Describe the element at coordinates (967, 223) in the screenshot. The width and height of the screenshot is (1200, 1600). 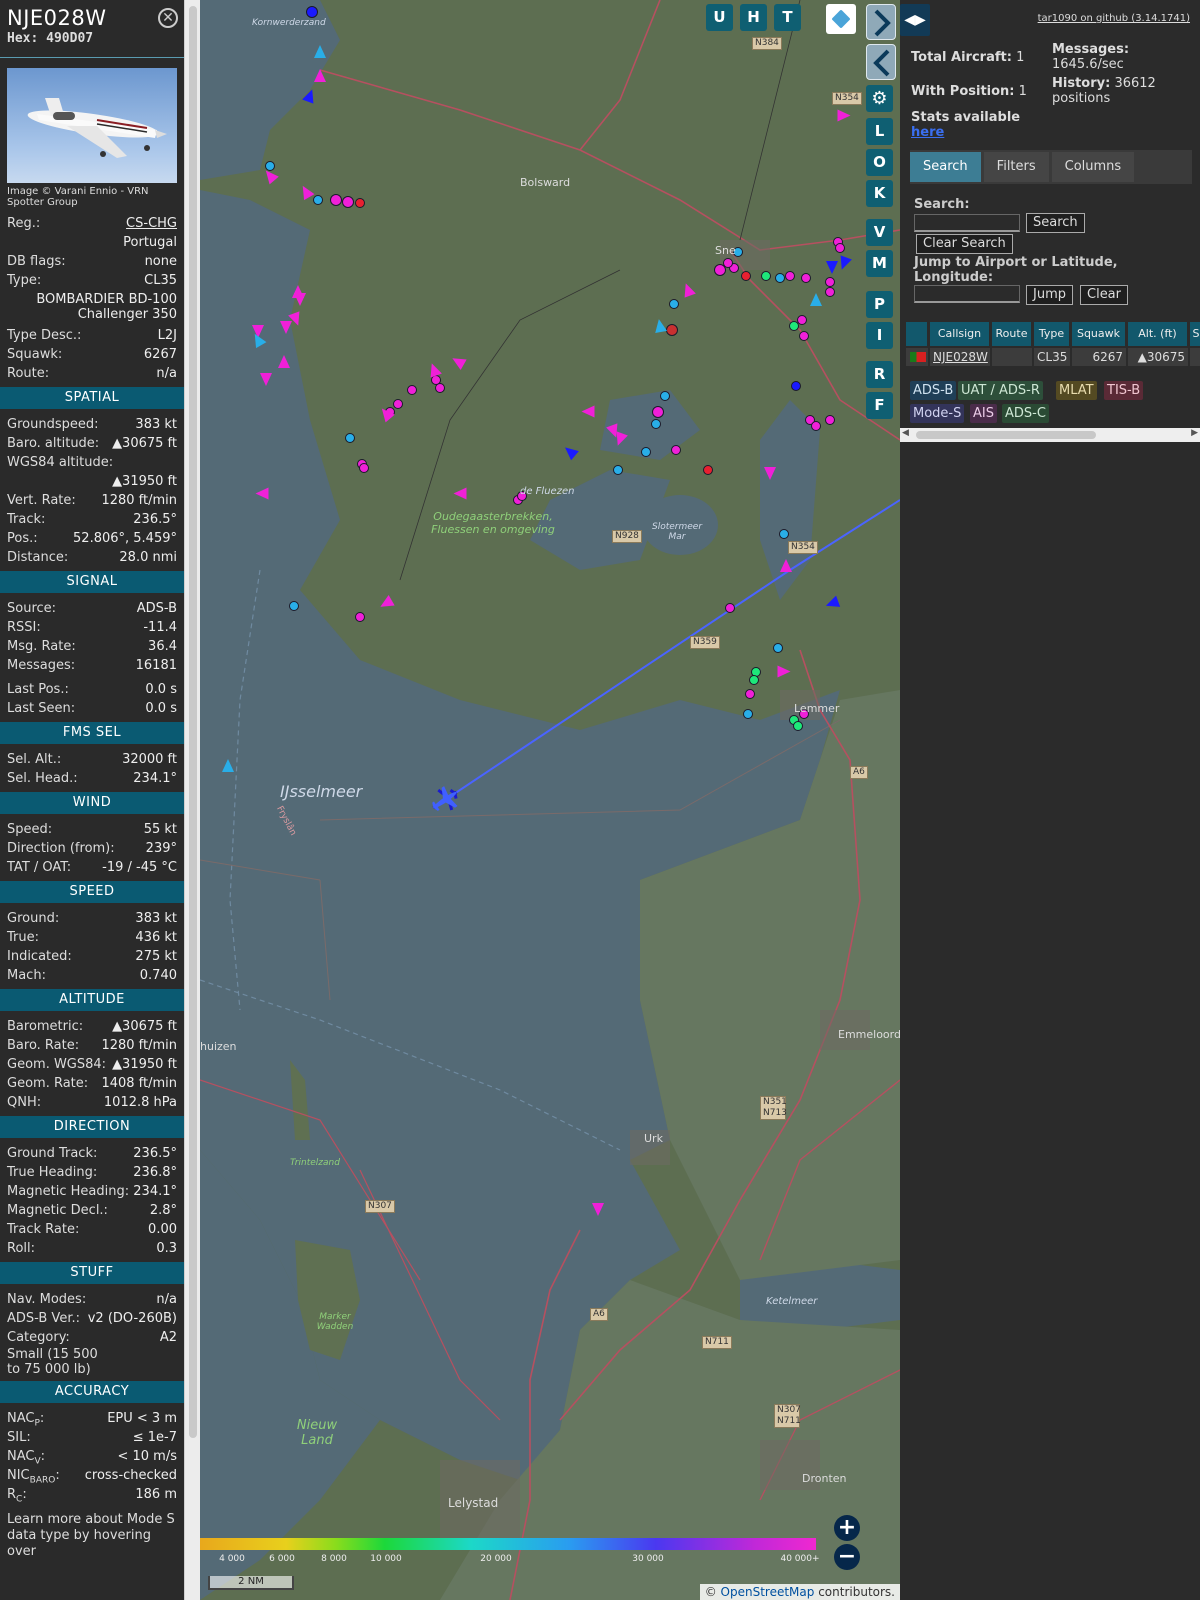
I see `search-input` at that location.